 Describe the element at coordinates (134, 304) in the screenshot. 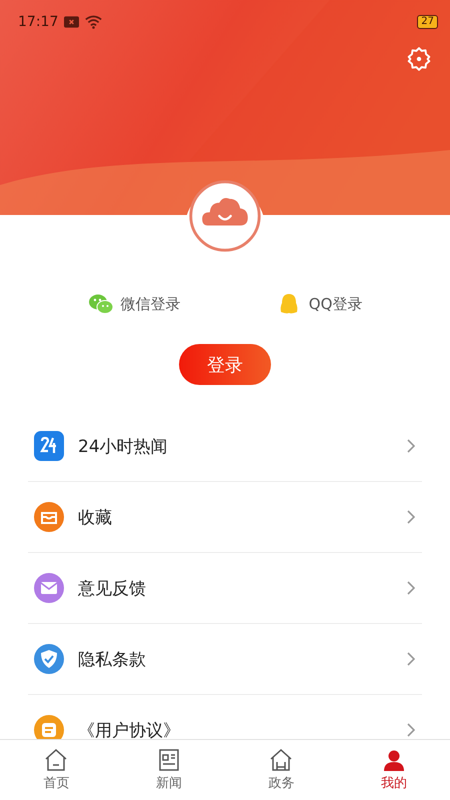

I see `social-login-link: 微信登录` at that location.